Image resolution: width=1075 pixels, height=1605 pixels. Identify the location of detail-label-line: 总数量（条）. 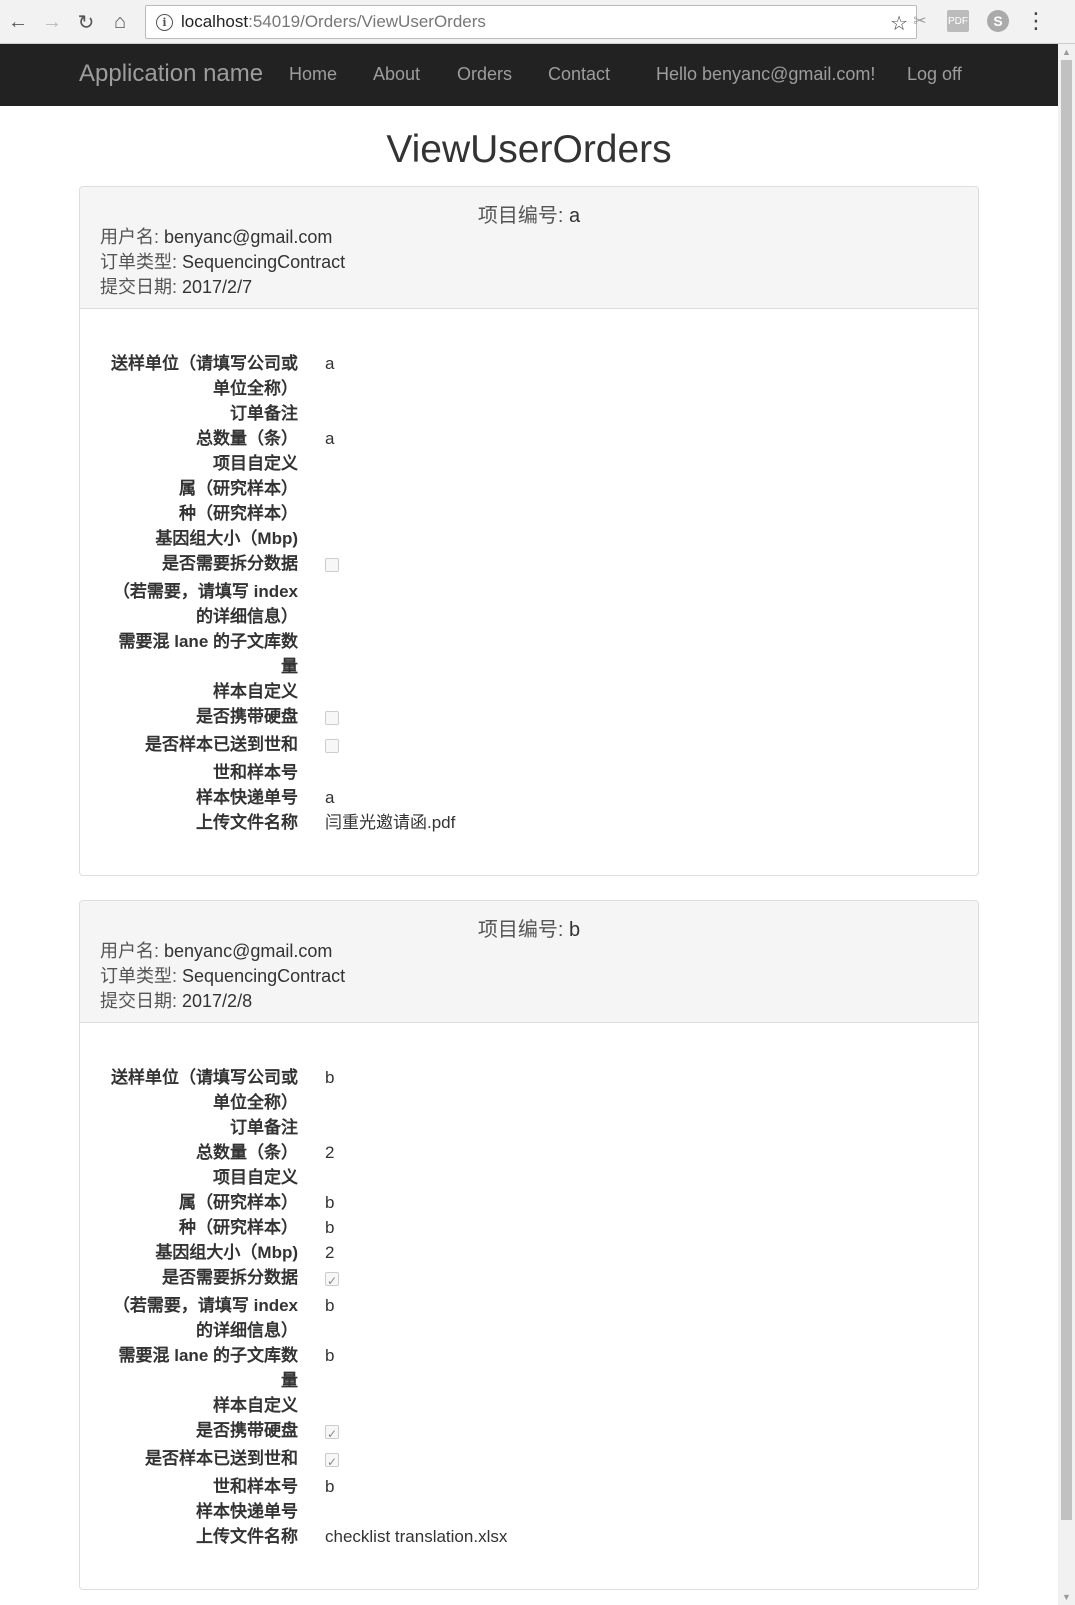
(247, 1152).